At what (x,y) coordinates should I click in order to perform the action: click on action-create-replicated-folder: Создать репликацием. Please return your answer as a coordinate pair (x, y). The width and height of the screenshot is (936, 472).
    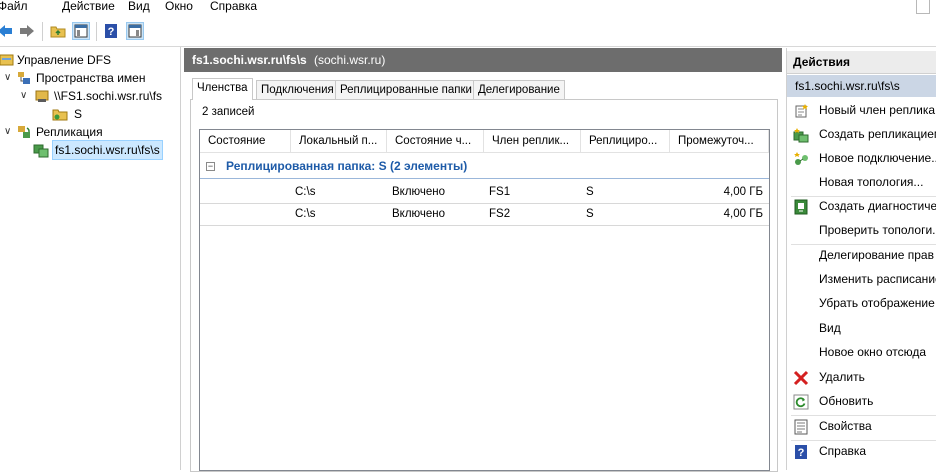
    Looking at the image, I should click on (861, 135).